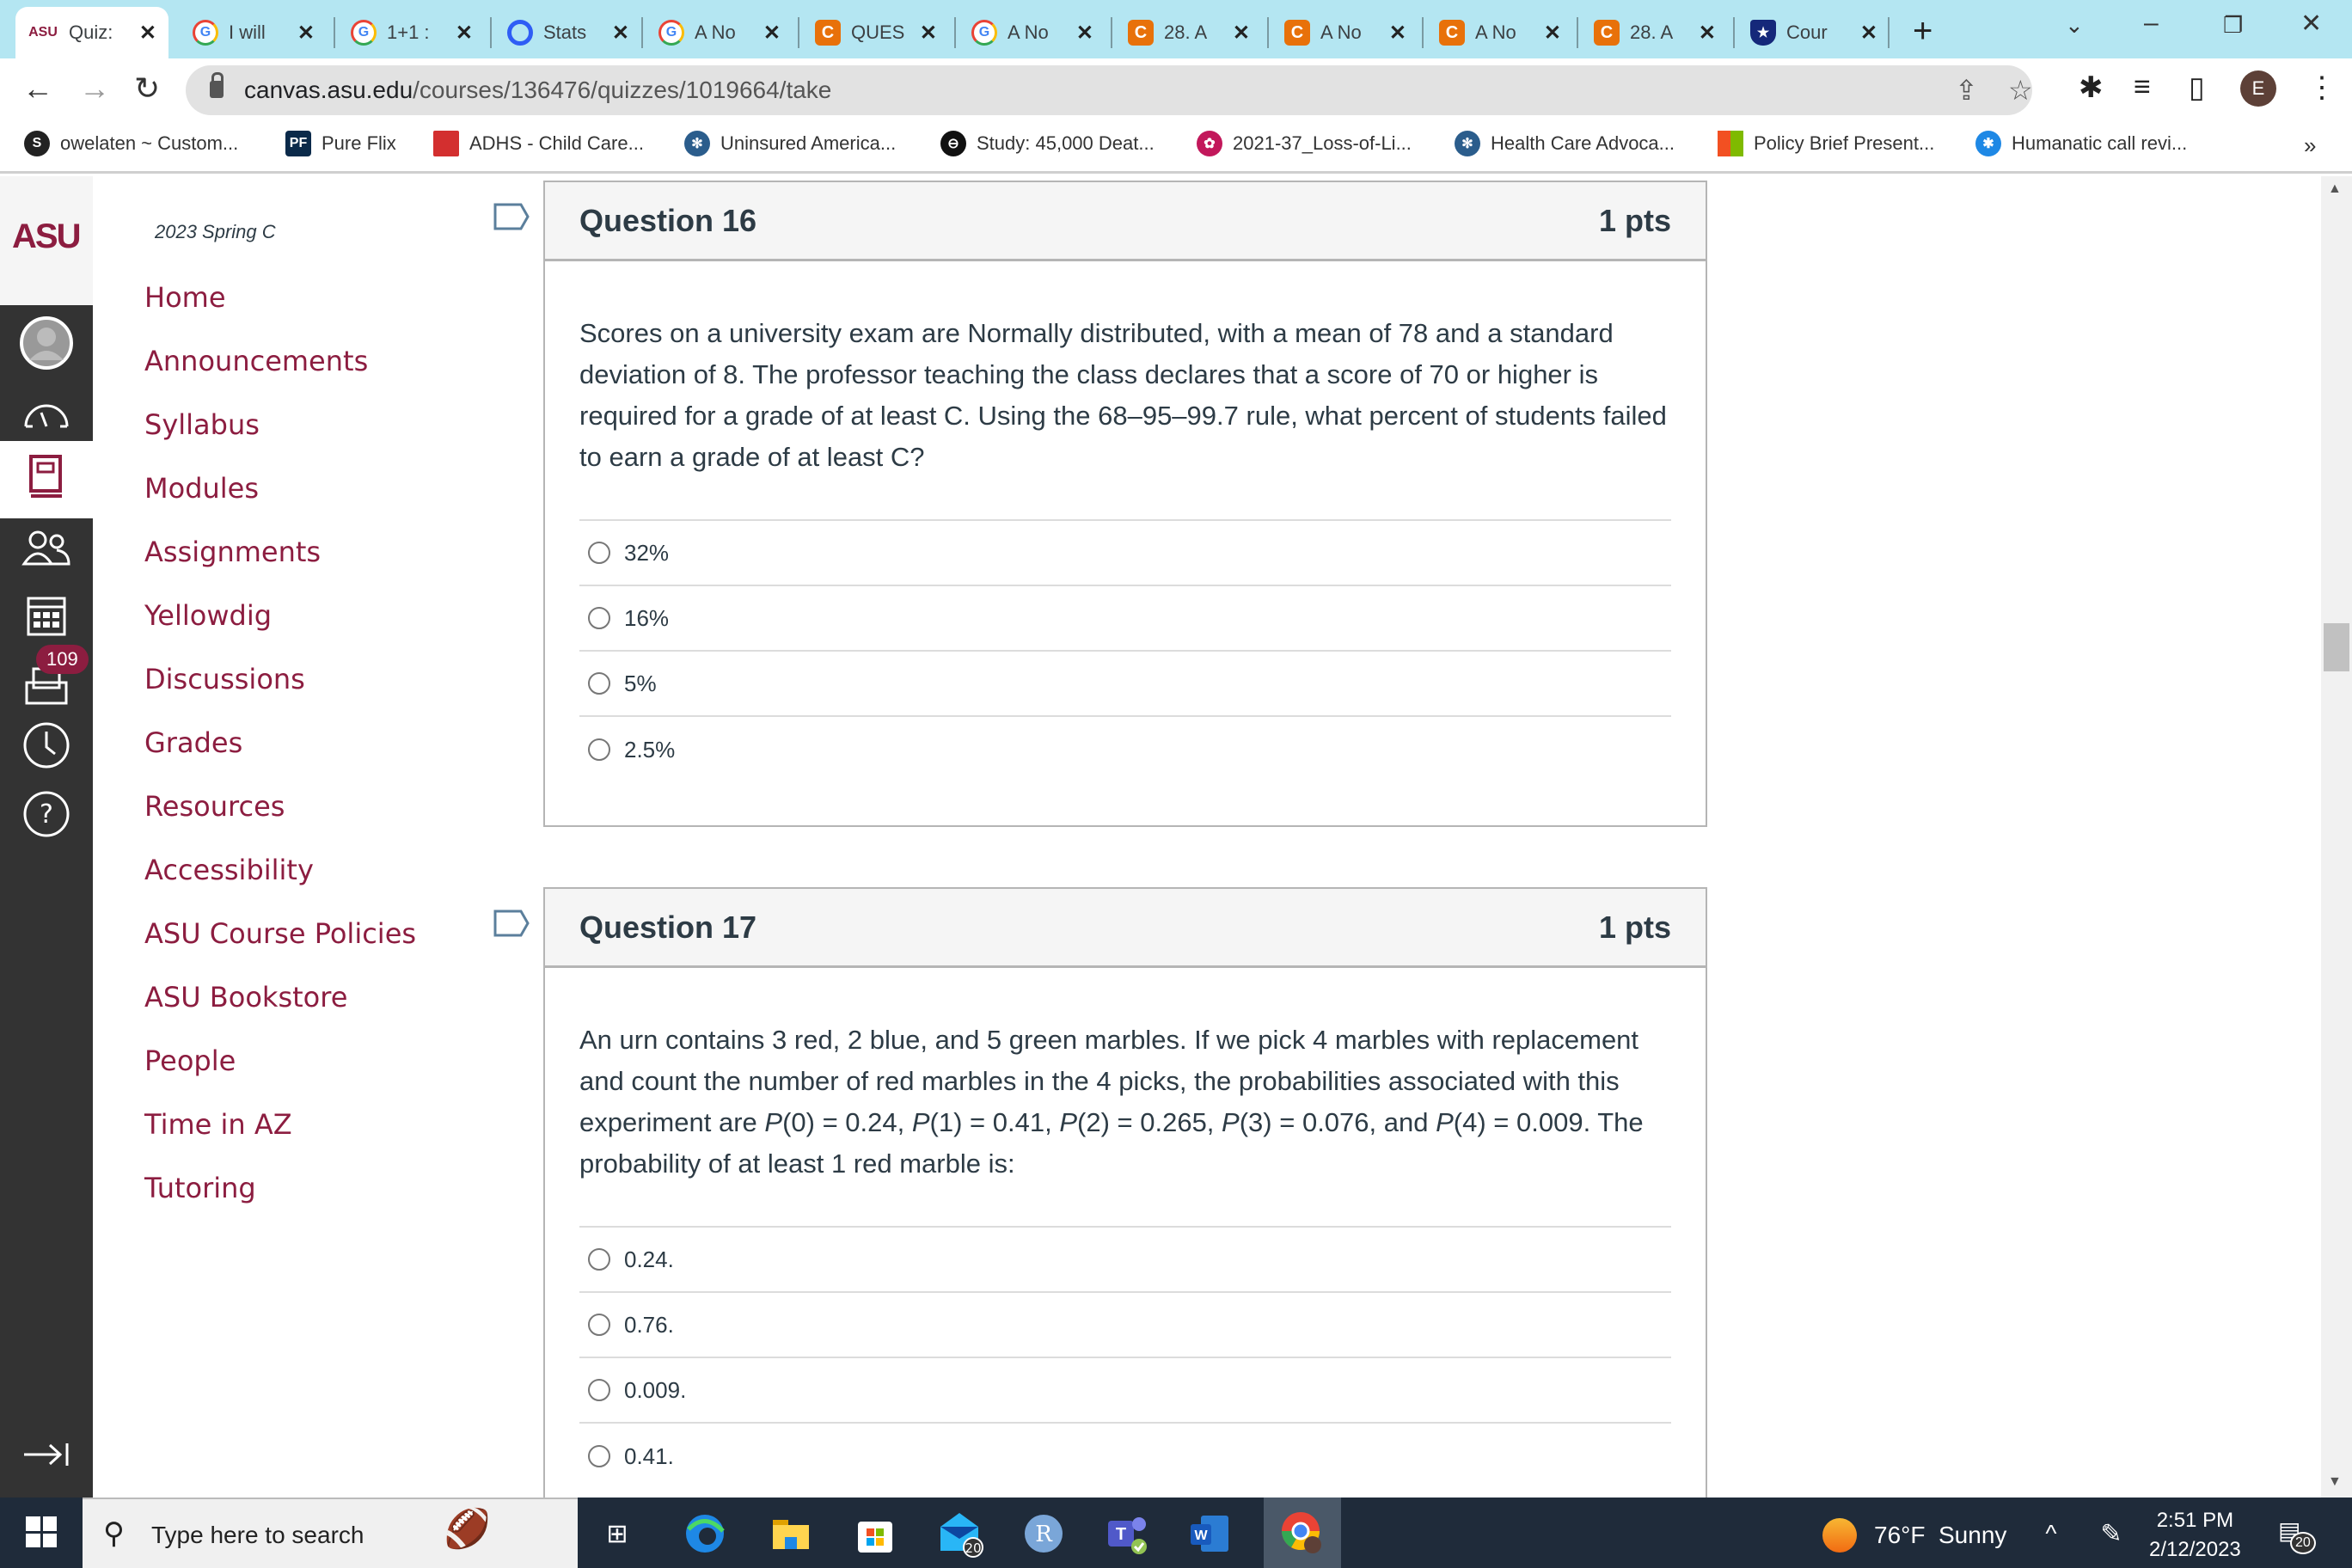 Image resolution: width=2352 pixels, height=1568 pixels. What do you see at coordinates (330, 1533) in the screenshot?
I see `taskbar-search-box: ⚲ Type here to search 🏈` at bounding box center [330, 1533].